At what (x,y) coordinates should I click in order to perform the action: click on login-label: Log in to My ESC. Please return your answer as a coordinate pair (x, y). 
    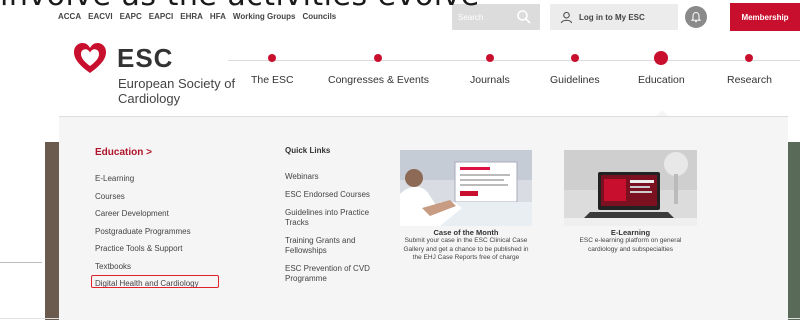
    Looking at the image, I should click on (612, 17).